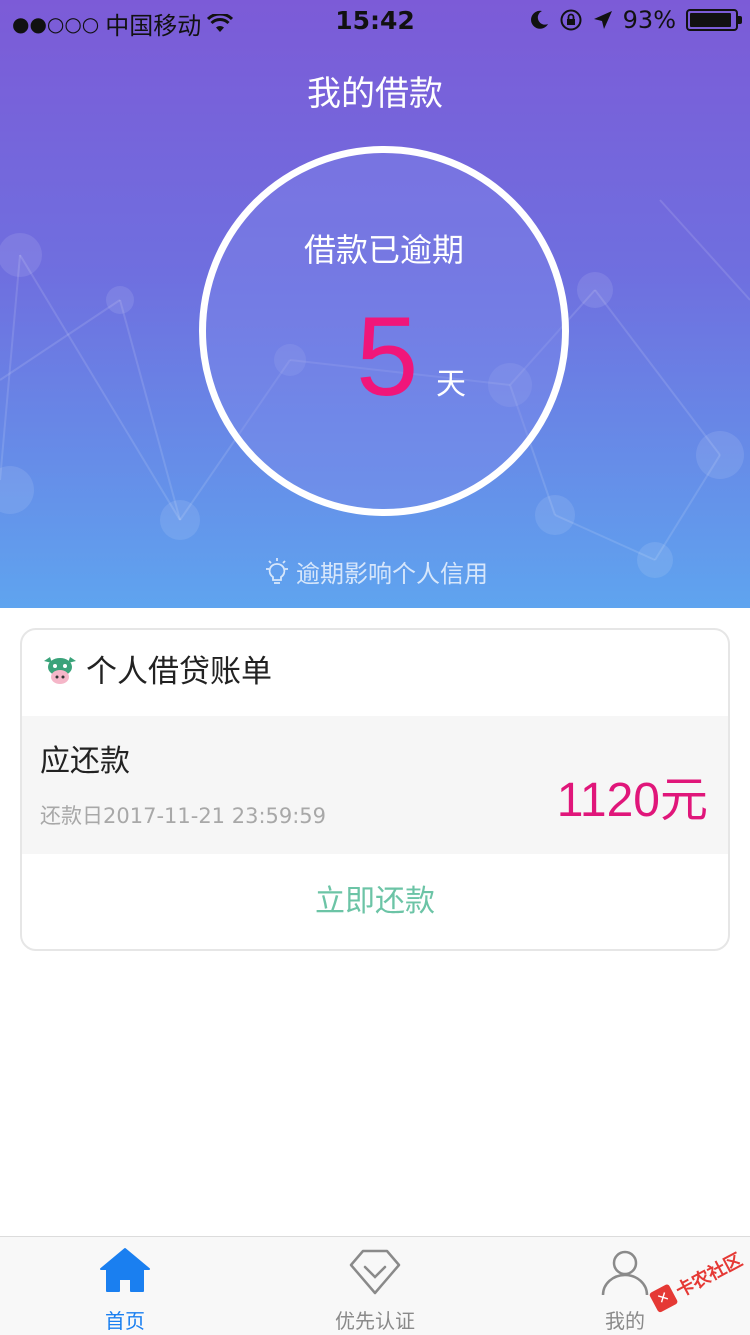 Image resolution: width=750 pixels, height=1335 pixels. Describe the element at coordinates (375, 1272) in the screenshot. I see `certify-icon` at that location.